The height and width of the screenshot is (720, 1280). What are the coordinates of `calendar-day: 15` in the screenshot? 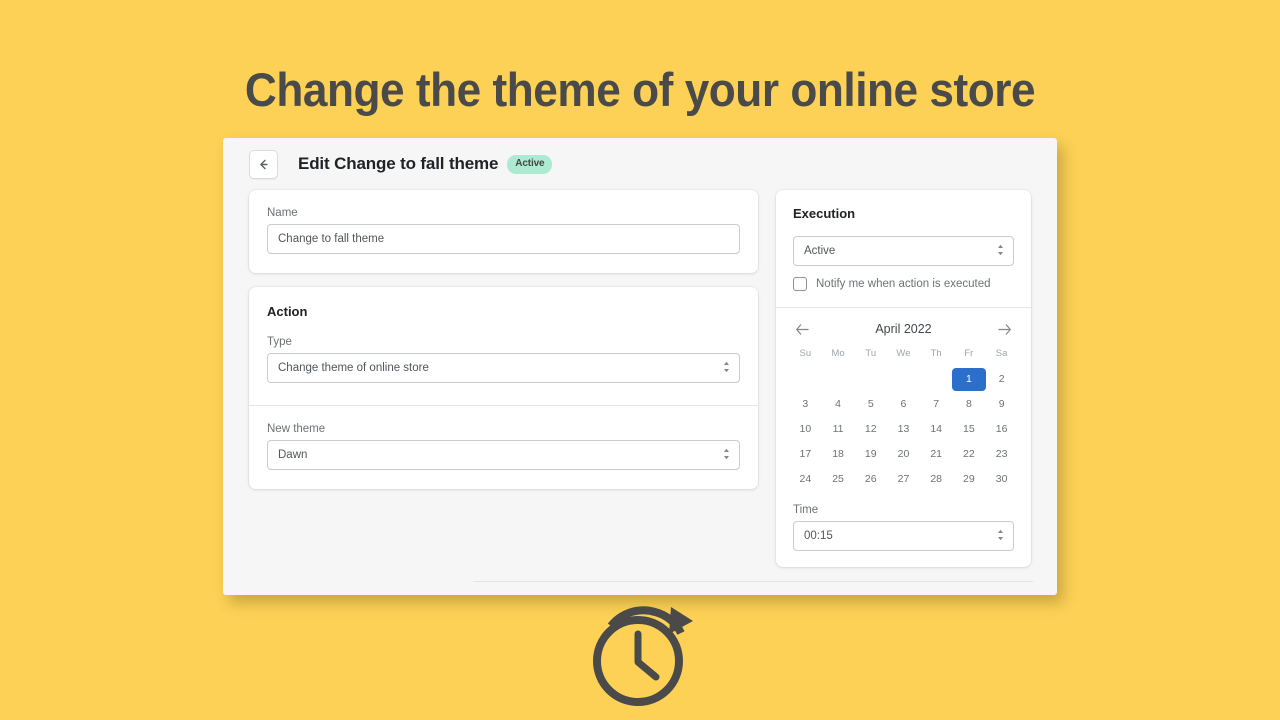 It's located at (969, 429).